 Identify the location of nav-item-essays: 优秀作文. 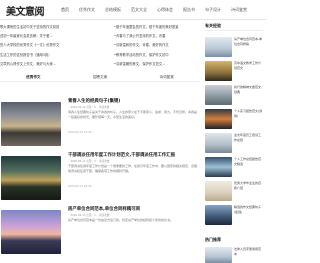
(87, 10).